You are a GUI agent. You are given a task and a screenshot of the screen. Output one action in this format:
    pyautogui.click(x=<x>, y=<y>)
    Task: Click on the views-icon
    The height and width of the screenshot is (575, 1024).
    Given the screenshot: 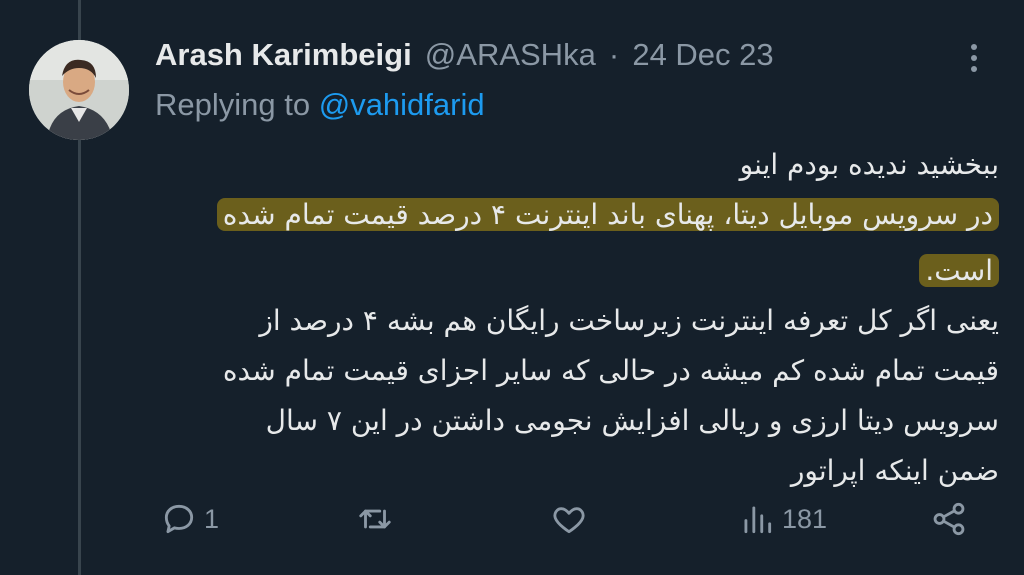 What is the action you would take?
    pyautogui.click(x=758, y=520)
    